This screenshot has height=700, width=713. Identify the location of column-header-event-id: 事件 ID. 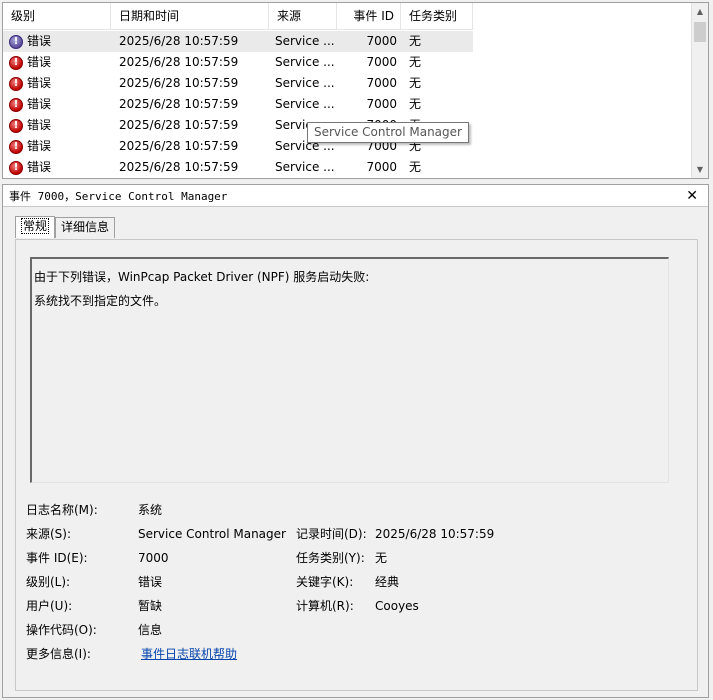
(369, 16).